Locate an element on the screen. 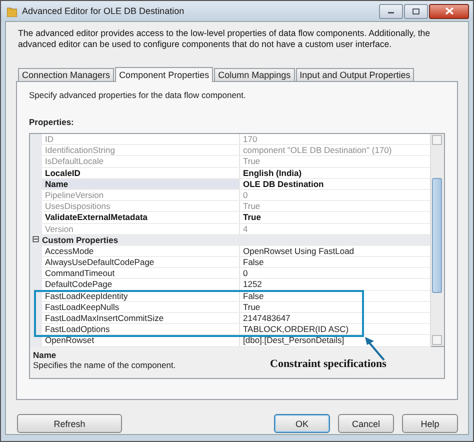 The height and width of the screenshot is (442, 474). property-name: DefaultCodePage is located at coordinates (141, 284).